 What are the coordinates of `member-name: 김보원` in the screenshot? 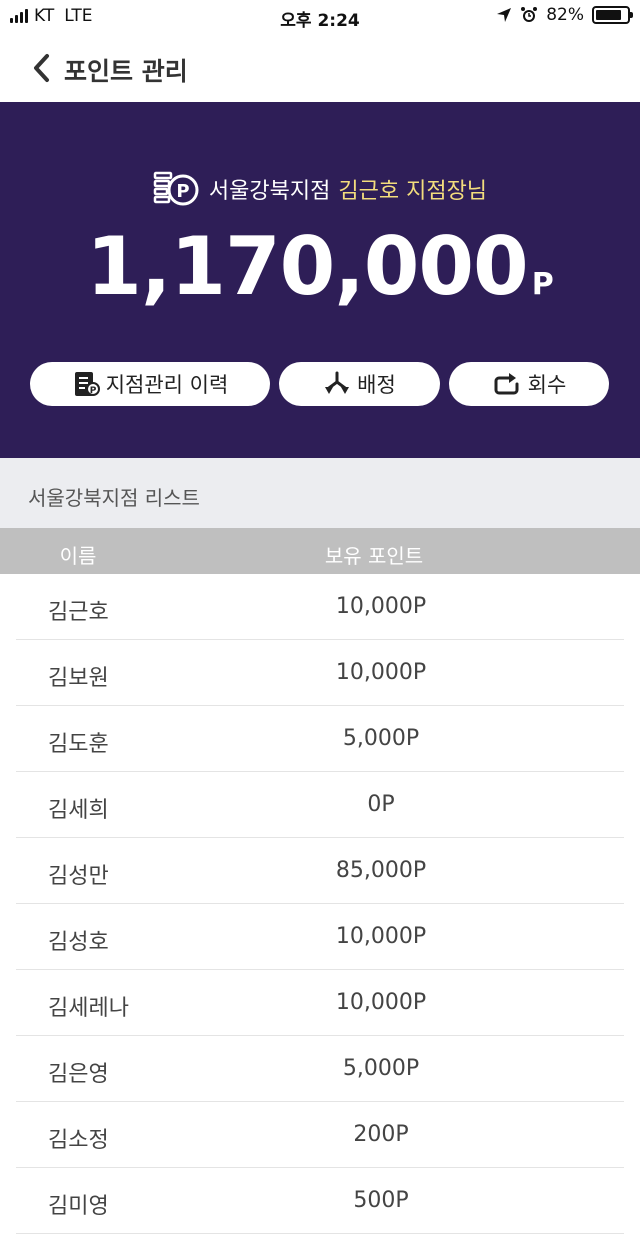 It's located at (78, 678).